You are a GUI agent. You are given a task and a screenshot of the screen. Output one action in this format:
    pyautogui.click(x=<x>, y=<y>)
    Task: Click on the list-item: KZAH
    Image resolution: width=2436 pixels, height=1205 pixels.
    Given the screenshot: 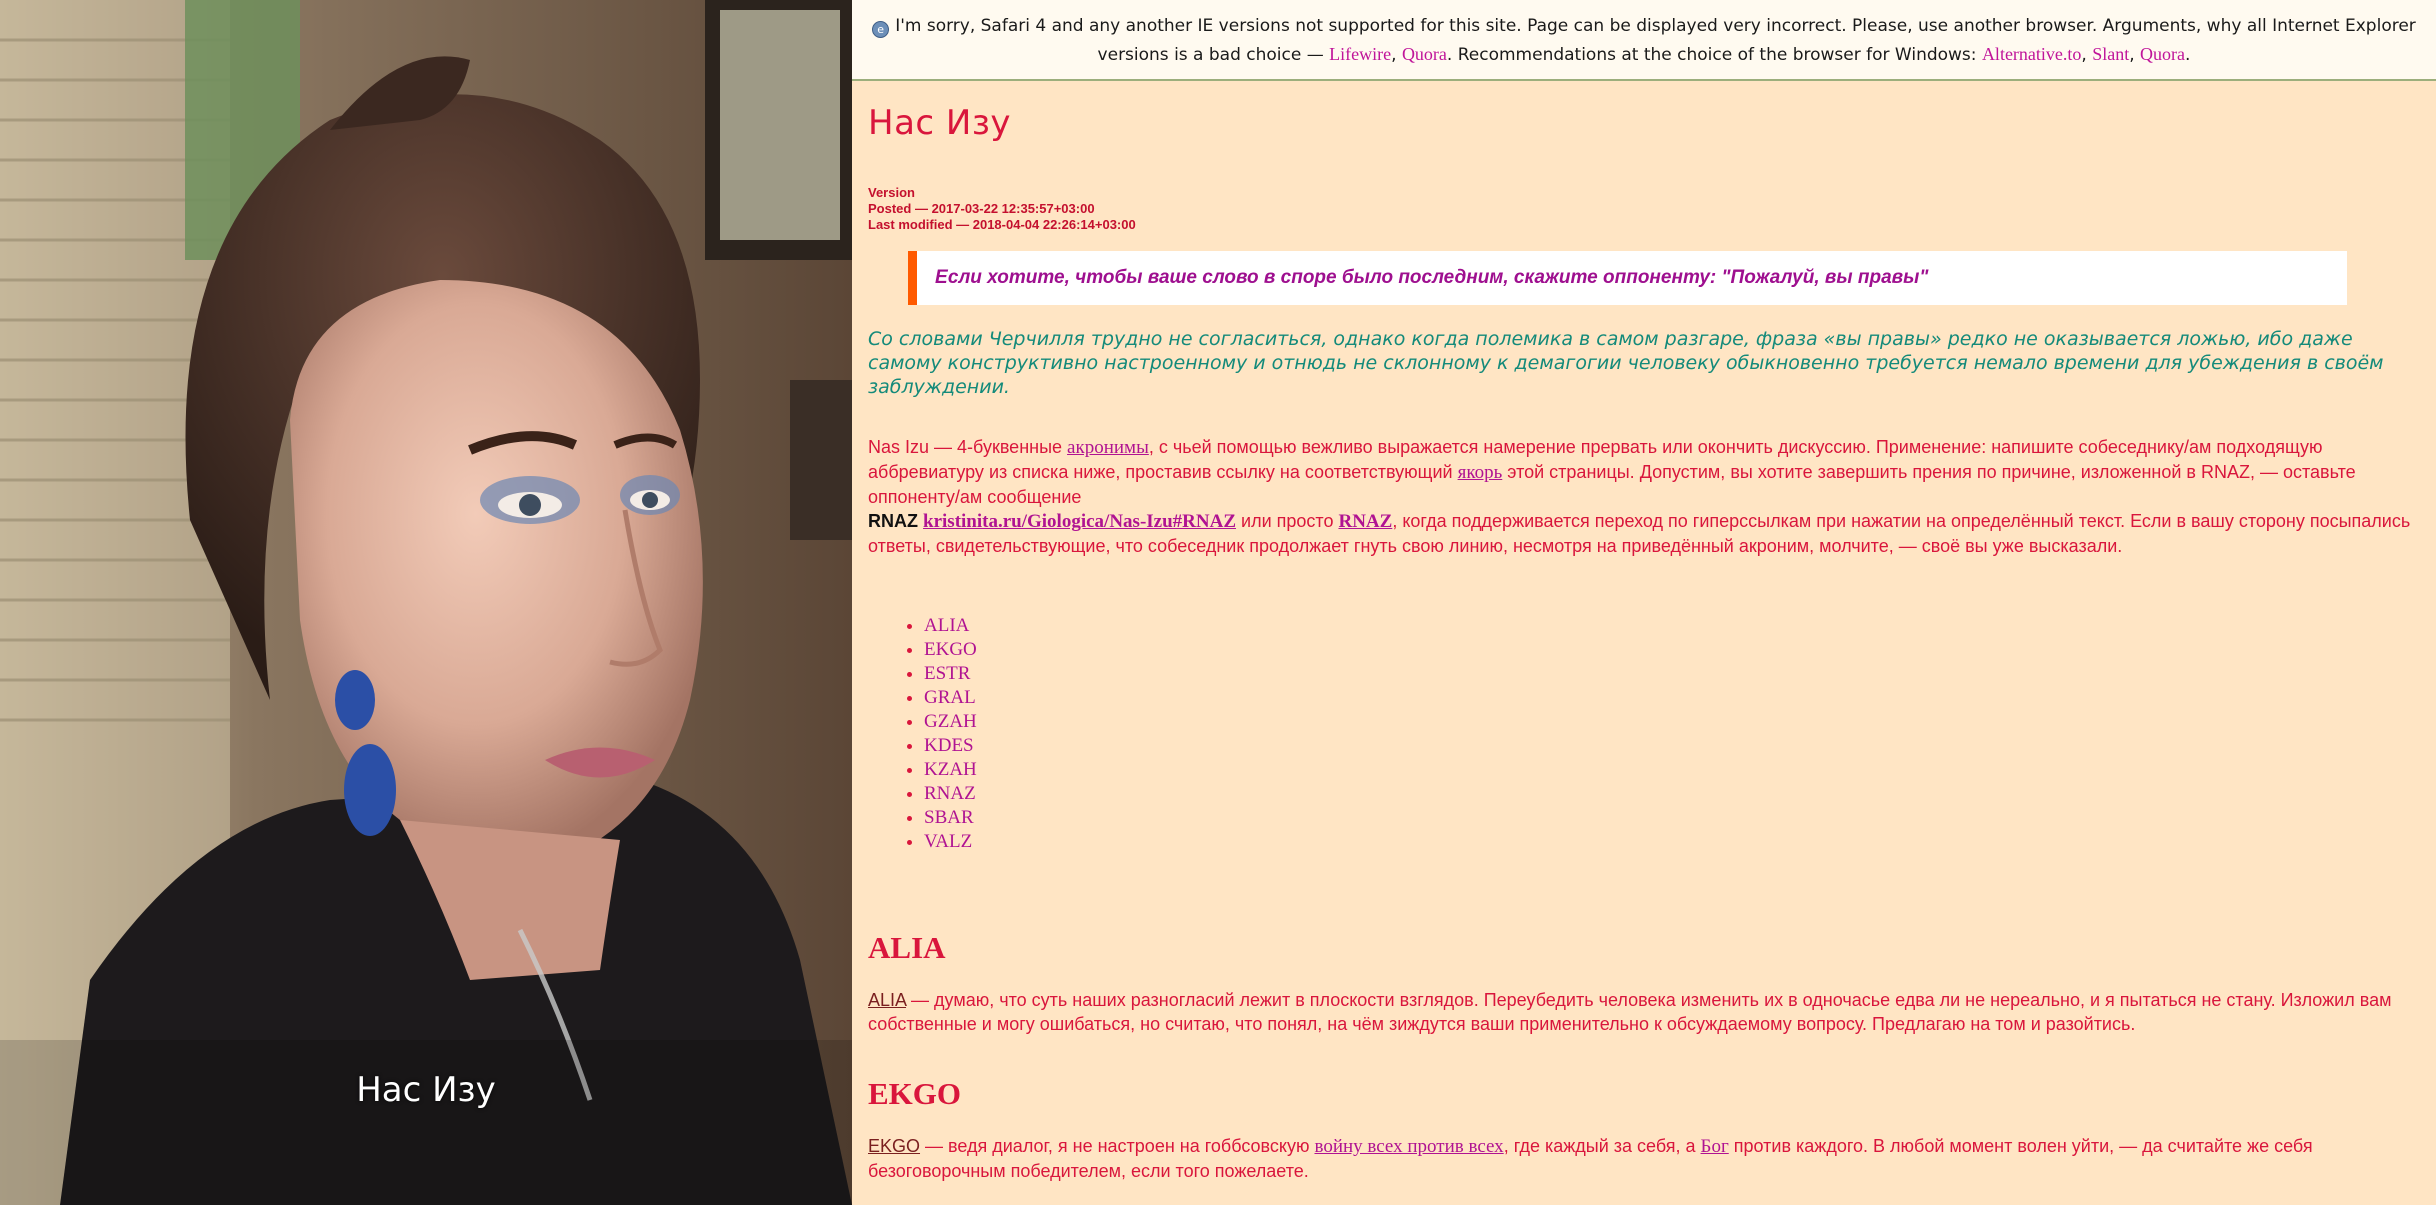 What is the action you would take?
    pyautogui.click(x=1672, y=770)
    